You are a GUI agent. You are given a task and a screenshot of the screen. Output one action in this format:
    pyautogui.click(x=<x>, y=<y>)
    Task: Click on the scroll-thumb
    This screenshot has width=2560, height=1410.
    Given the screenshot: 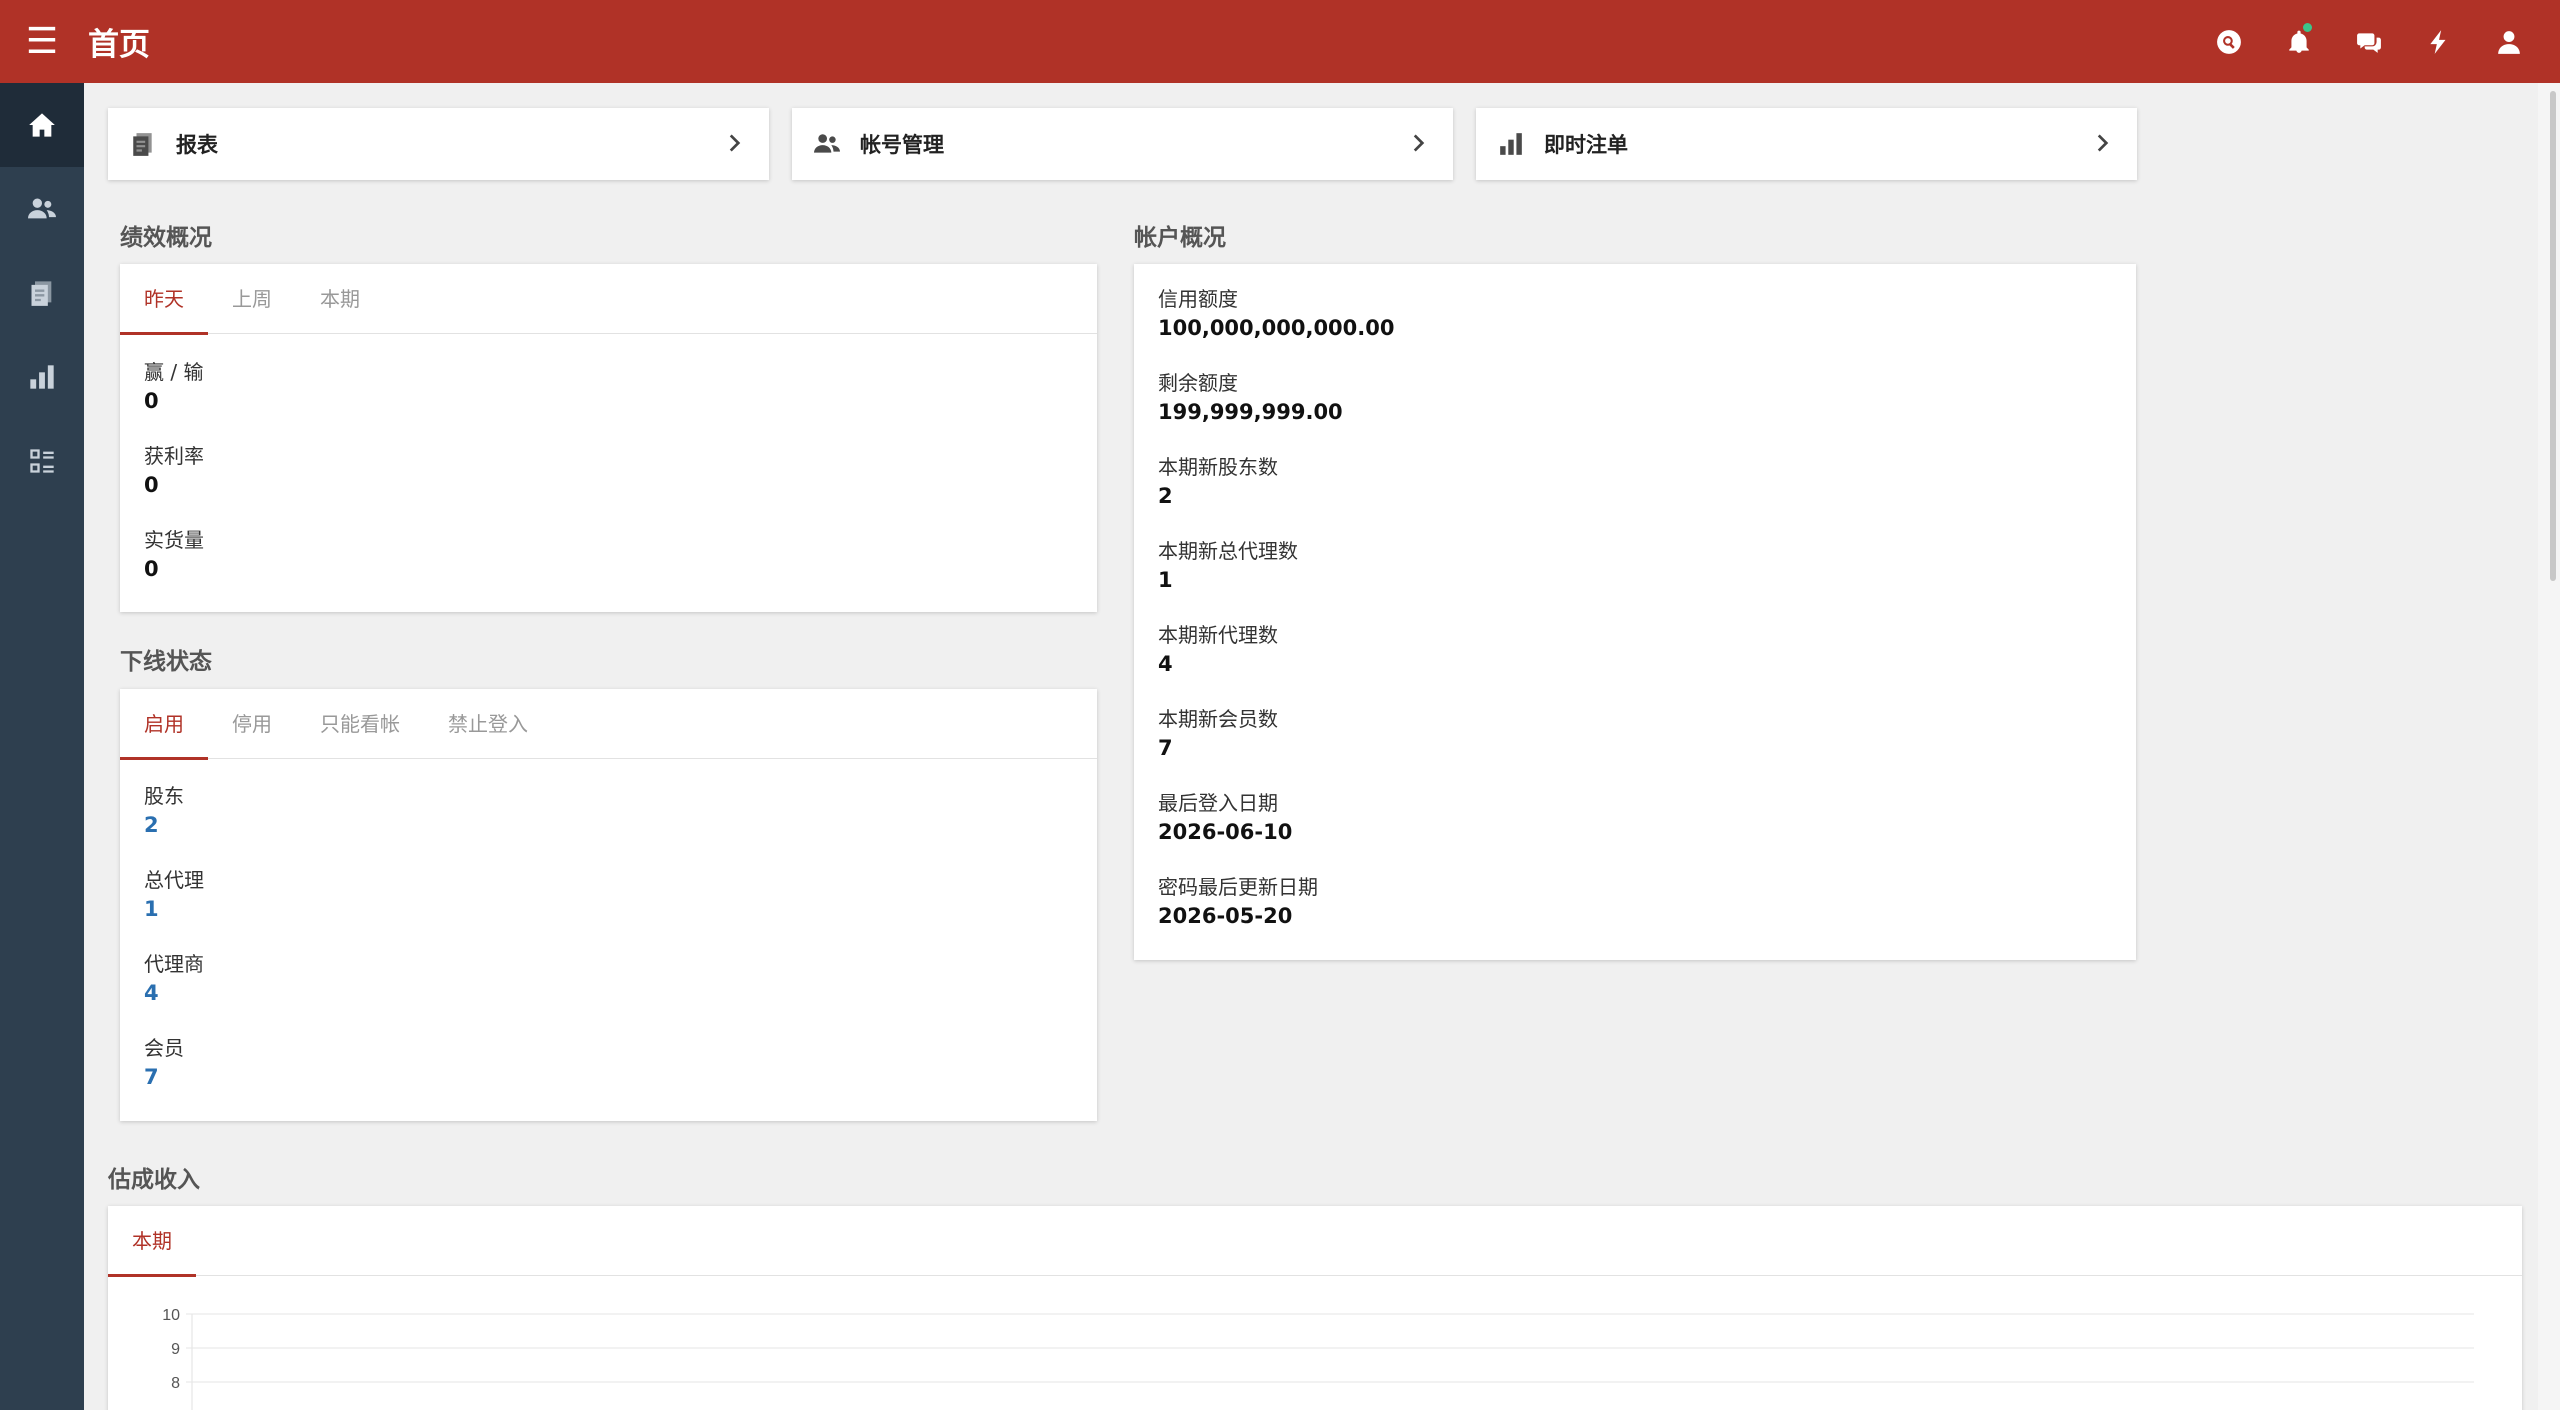 What is the action you would take?
    pyautogui.click(x=2553, y=336)
    